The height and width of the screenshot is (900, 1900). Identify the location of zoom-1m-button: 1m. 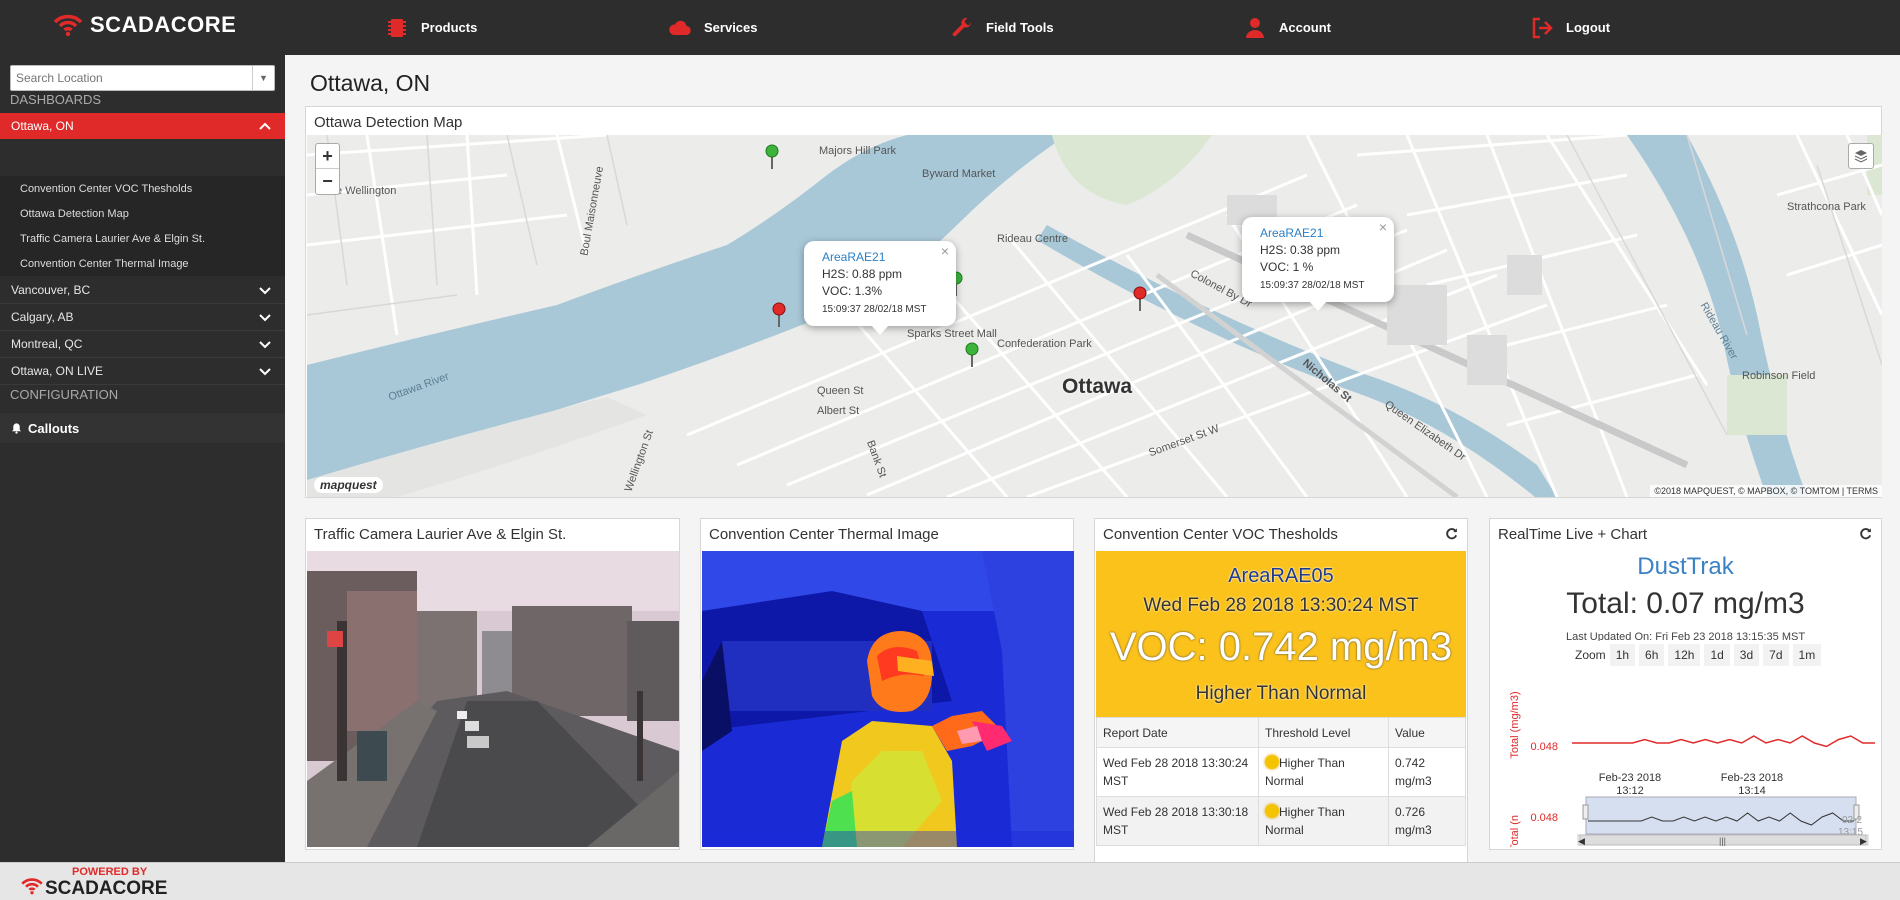
(1807, 655).